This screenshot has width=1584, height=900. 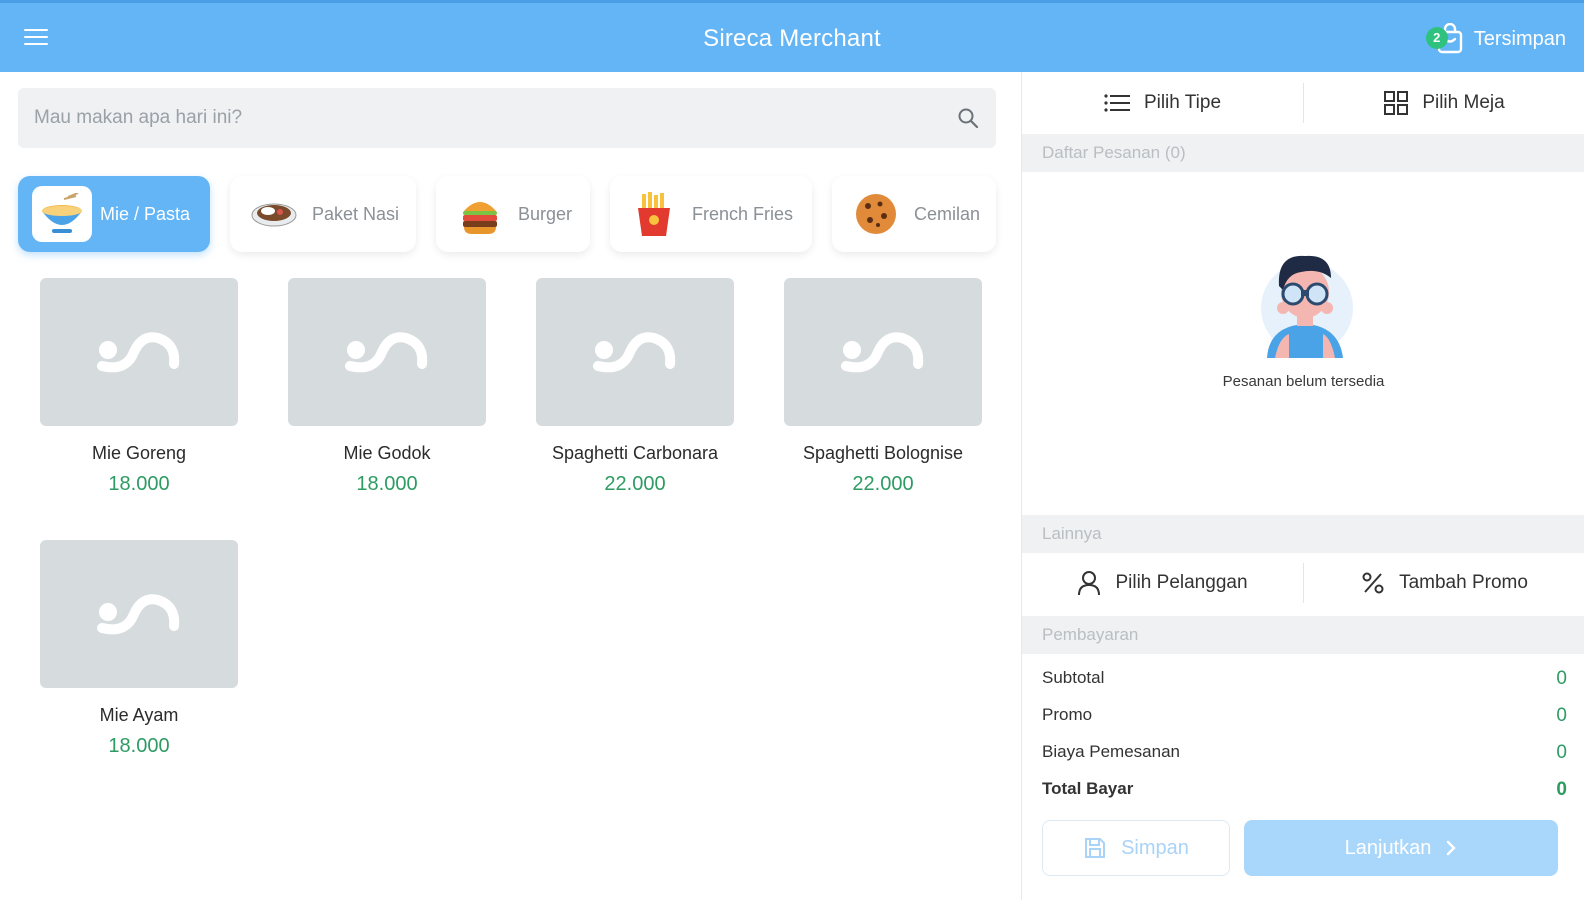 I want to click on product-card: Mie Goreng 18.000, so click(x=139, y=387).